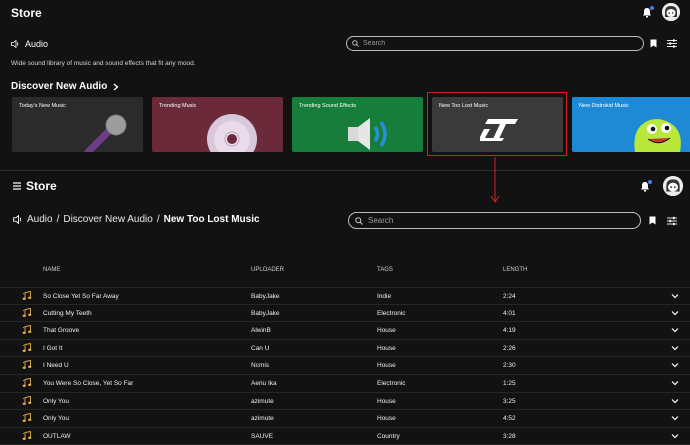  Describe the element at coordinates (509, 348) in the screenshot. I see `track-length: 2:26` at that location.